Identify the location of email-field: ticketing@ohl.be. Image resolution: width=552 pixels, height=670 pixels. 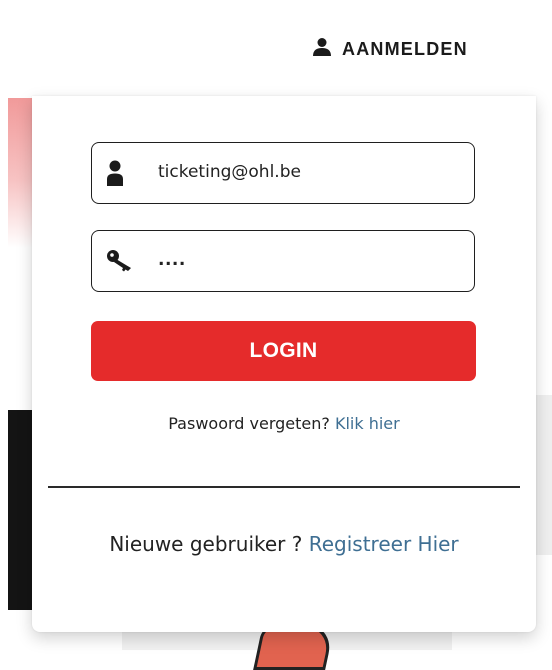
(283, 173).